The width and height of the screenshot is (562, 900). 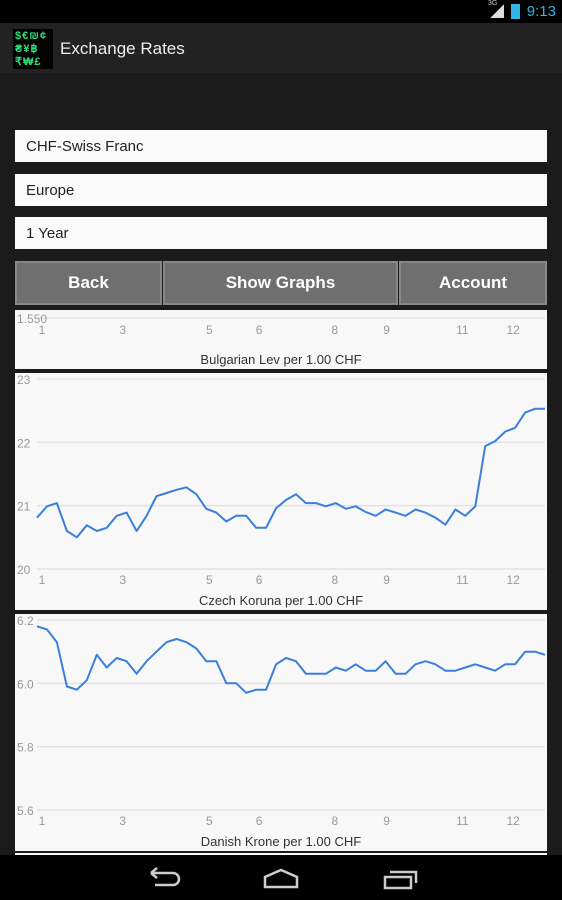 What do you see at coordinates (281, 233) in the screenshot?
I see `period-spinner: 1 Year` at bounding box center [281, 233].